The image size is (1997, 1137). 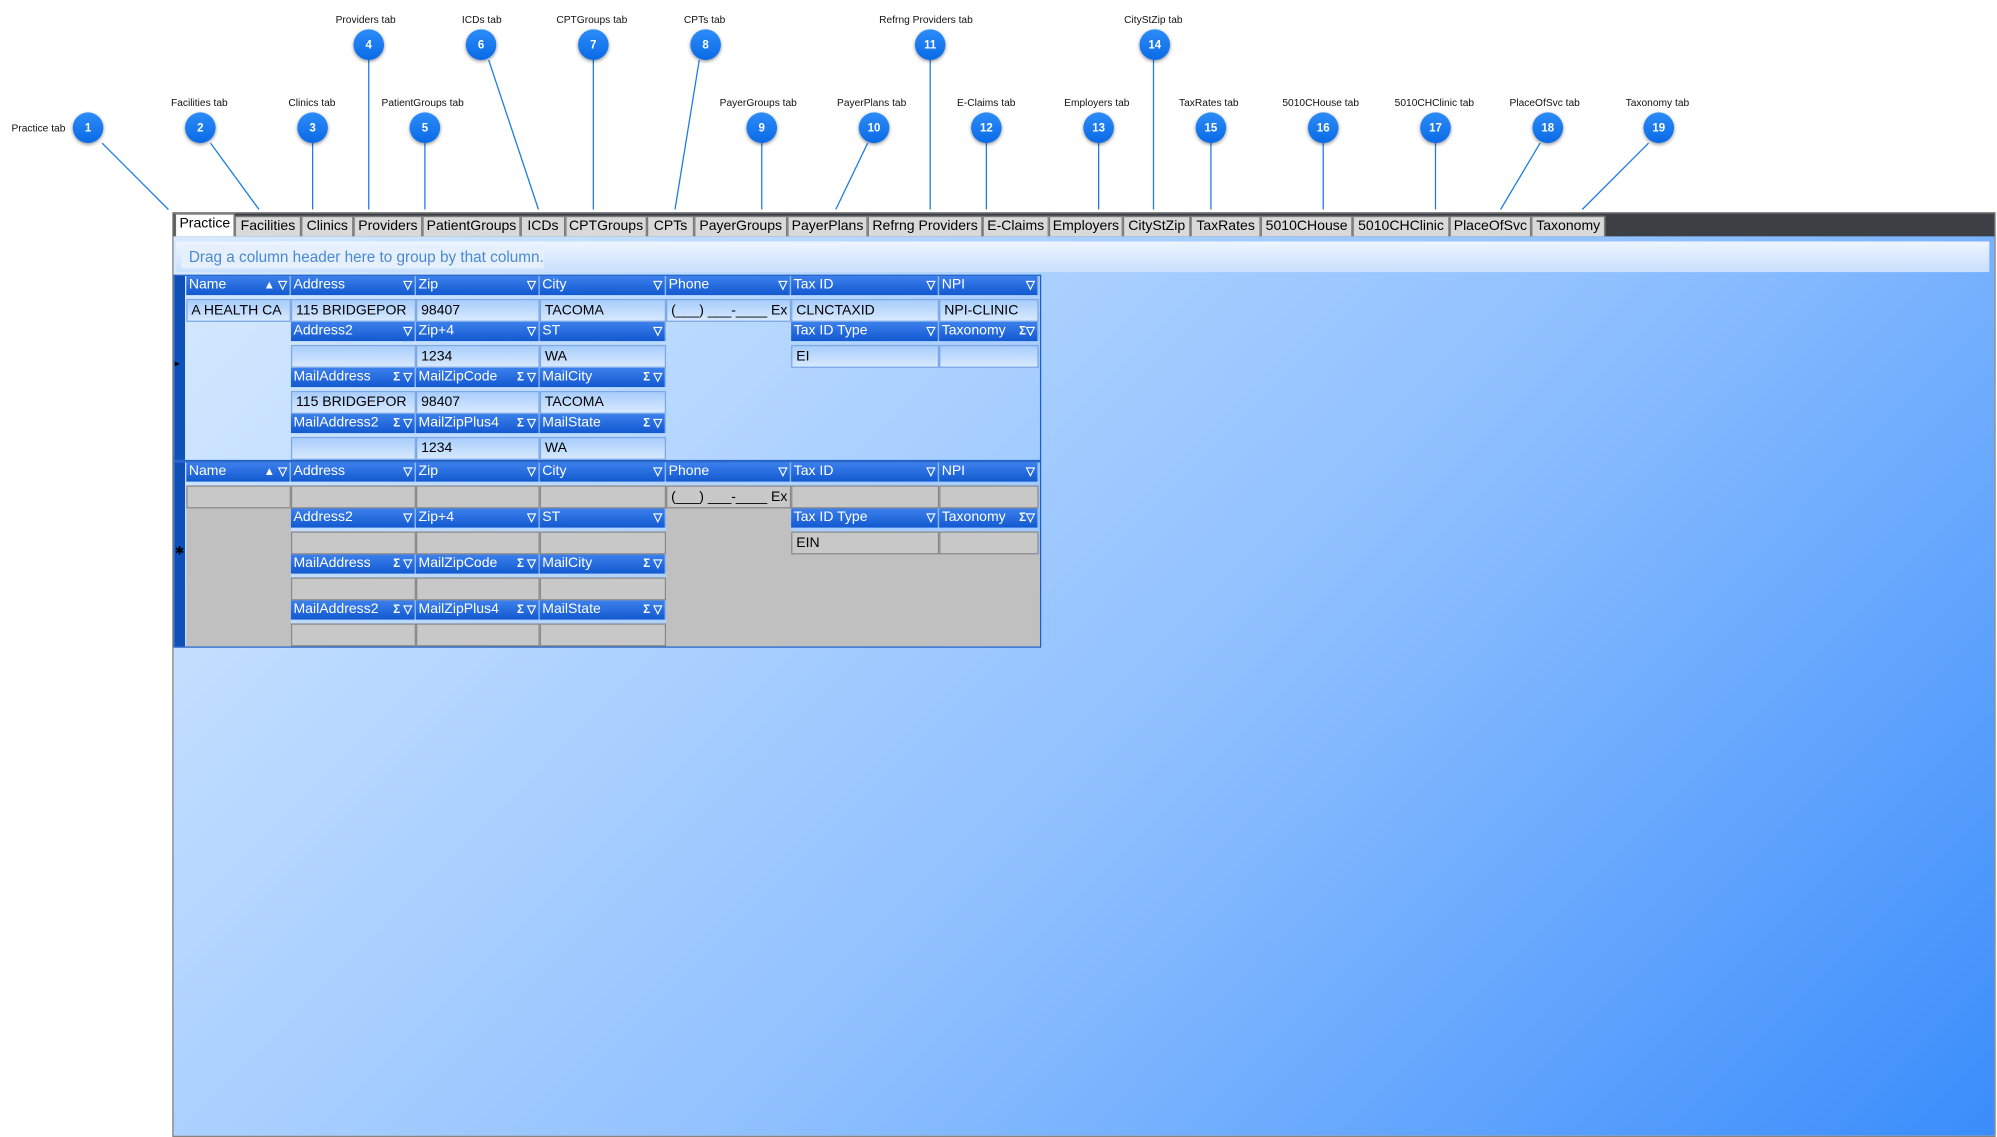 I want to click on tab-taxonomy: Taxonomy, so click(x=1568, y=226).